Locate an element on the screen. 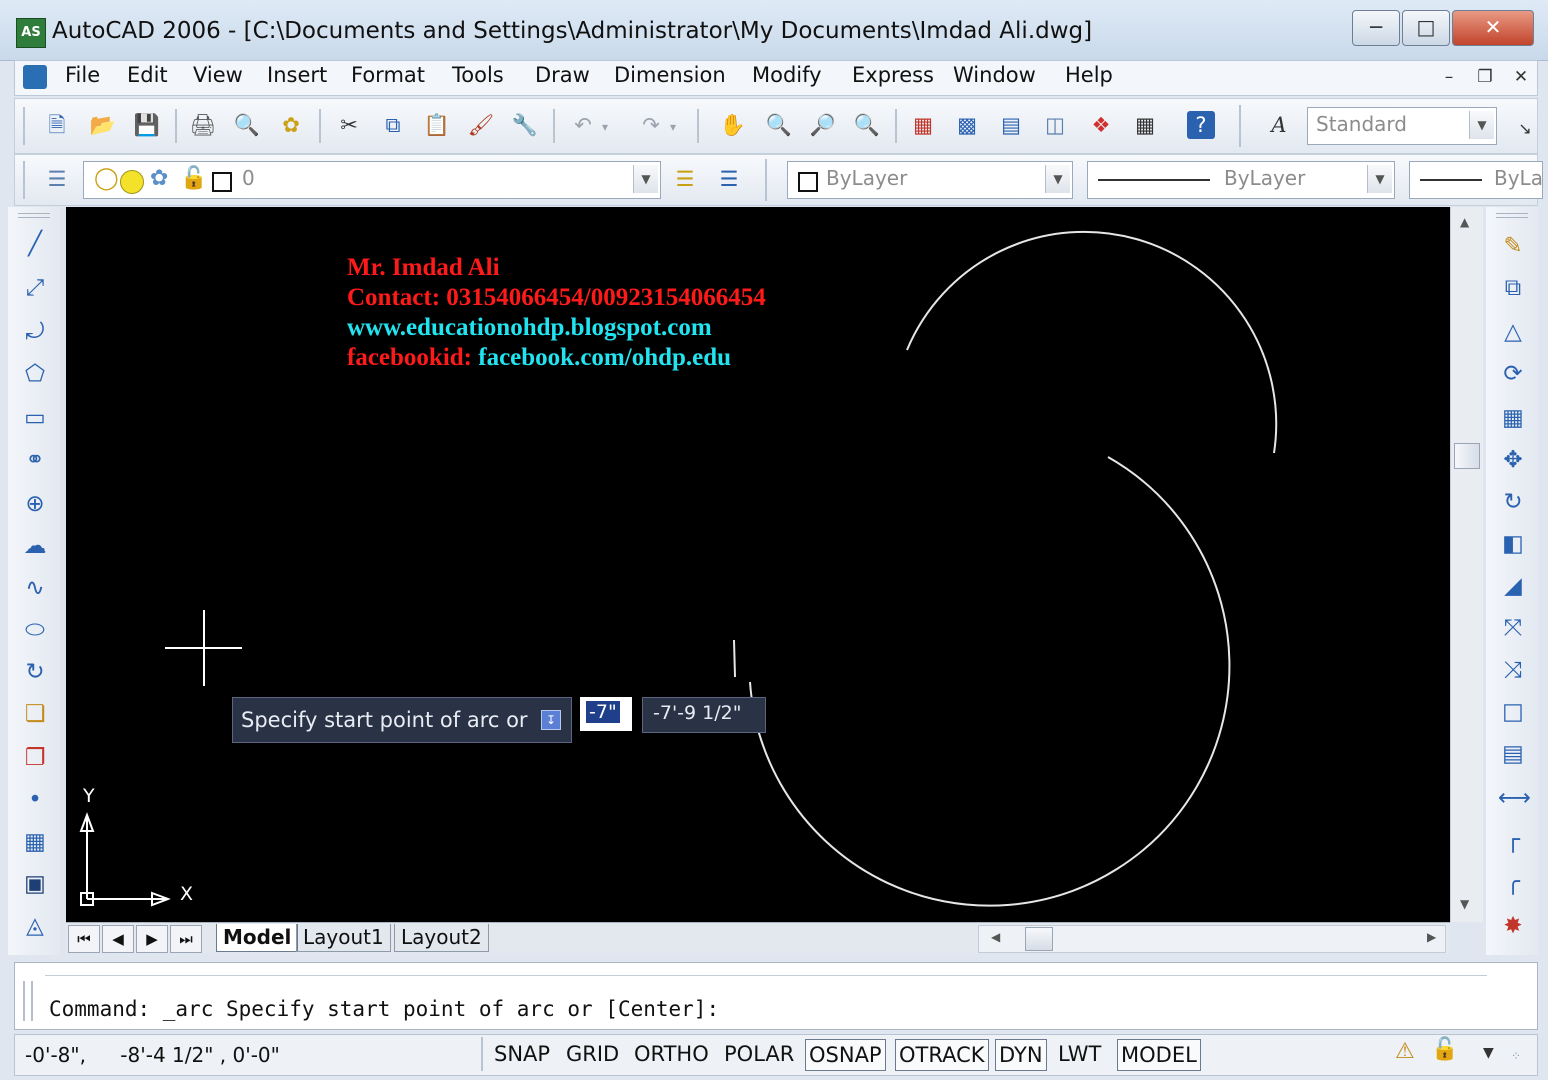 This screenshot has width=1548, height=1080. undo-icon: ↶ is located at coordinates (583, 125).